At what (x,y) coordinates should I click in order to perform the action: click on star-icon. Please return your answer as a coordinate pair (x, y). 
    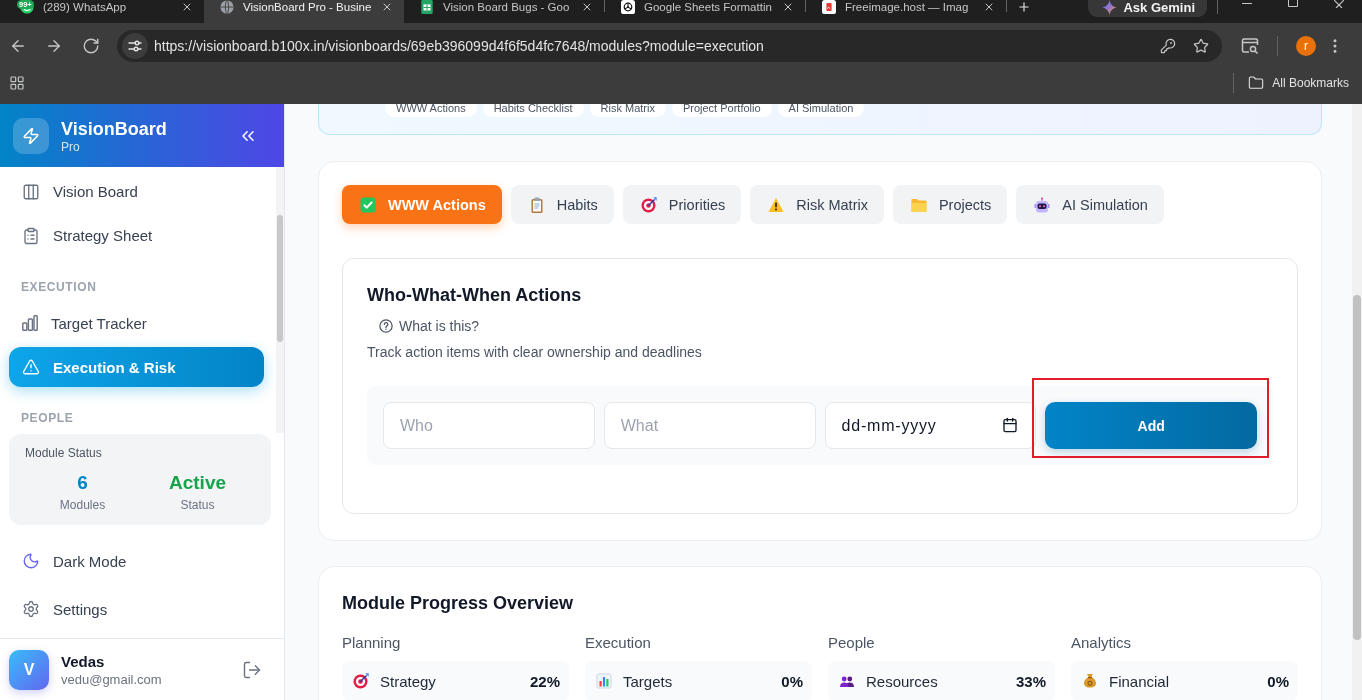
    Looking at the image, I should click on (1201, 46).